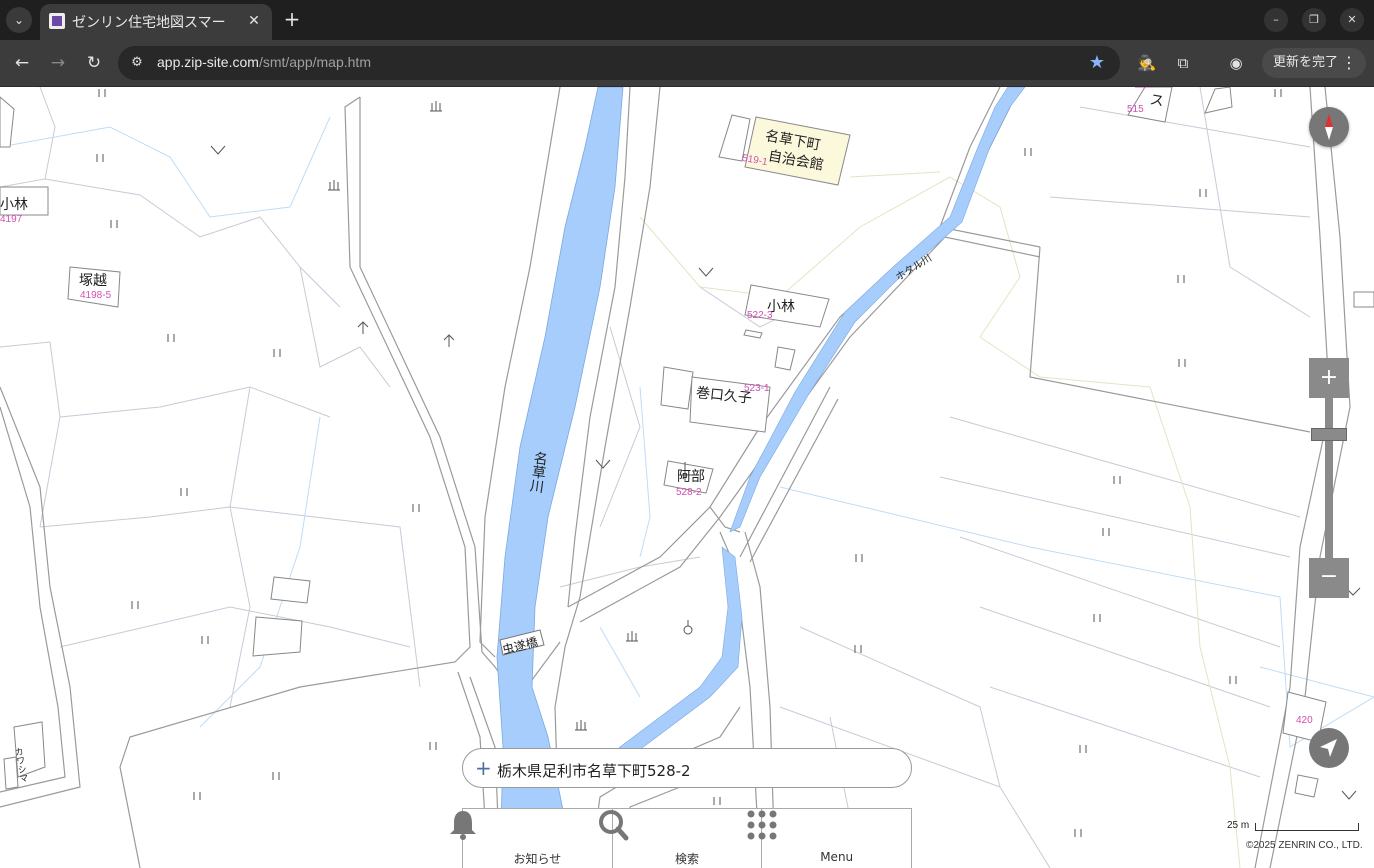 Image resolution: width=1374 pixels, height=868 pixels. What do you see at coordinates (1147, 63) in the screenshot?
I see `extension-spy-icon: 🕵` at bounding box center [1147, 63].